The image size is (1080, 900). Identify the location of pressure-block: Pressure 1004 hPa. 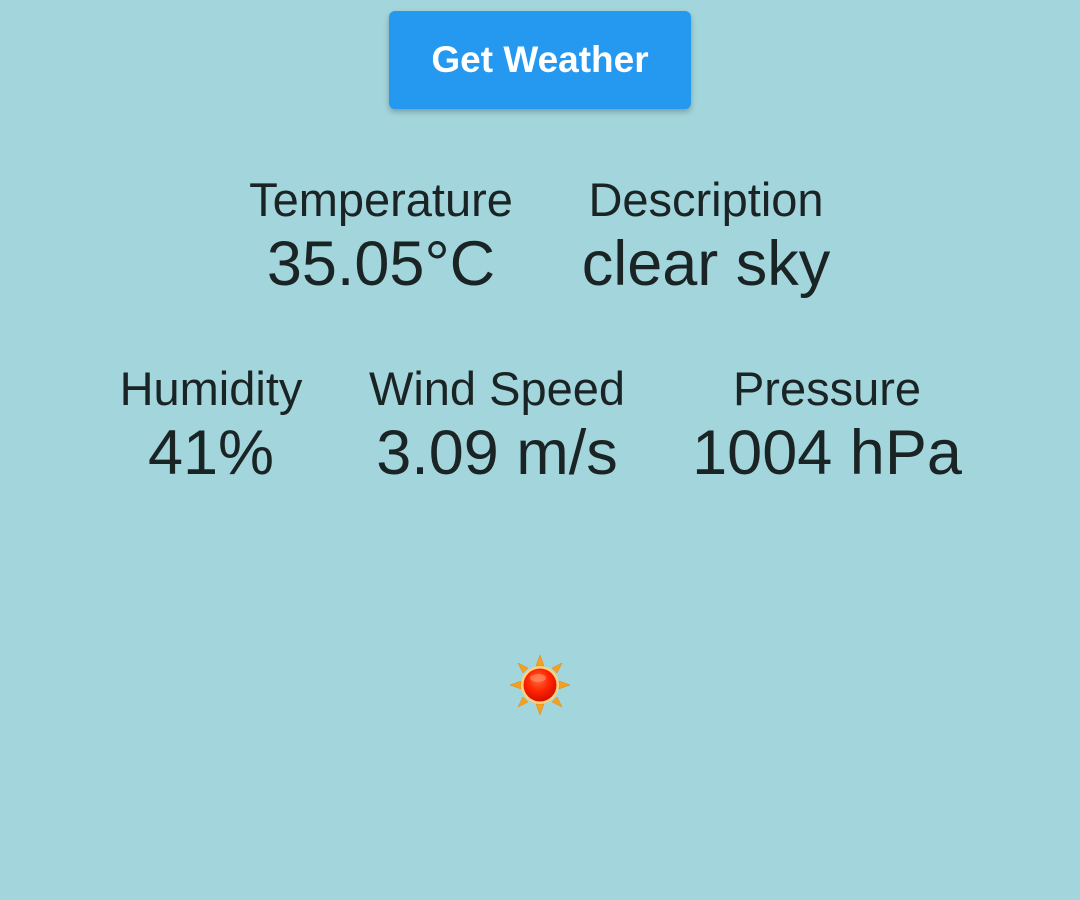
(827, 425).